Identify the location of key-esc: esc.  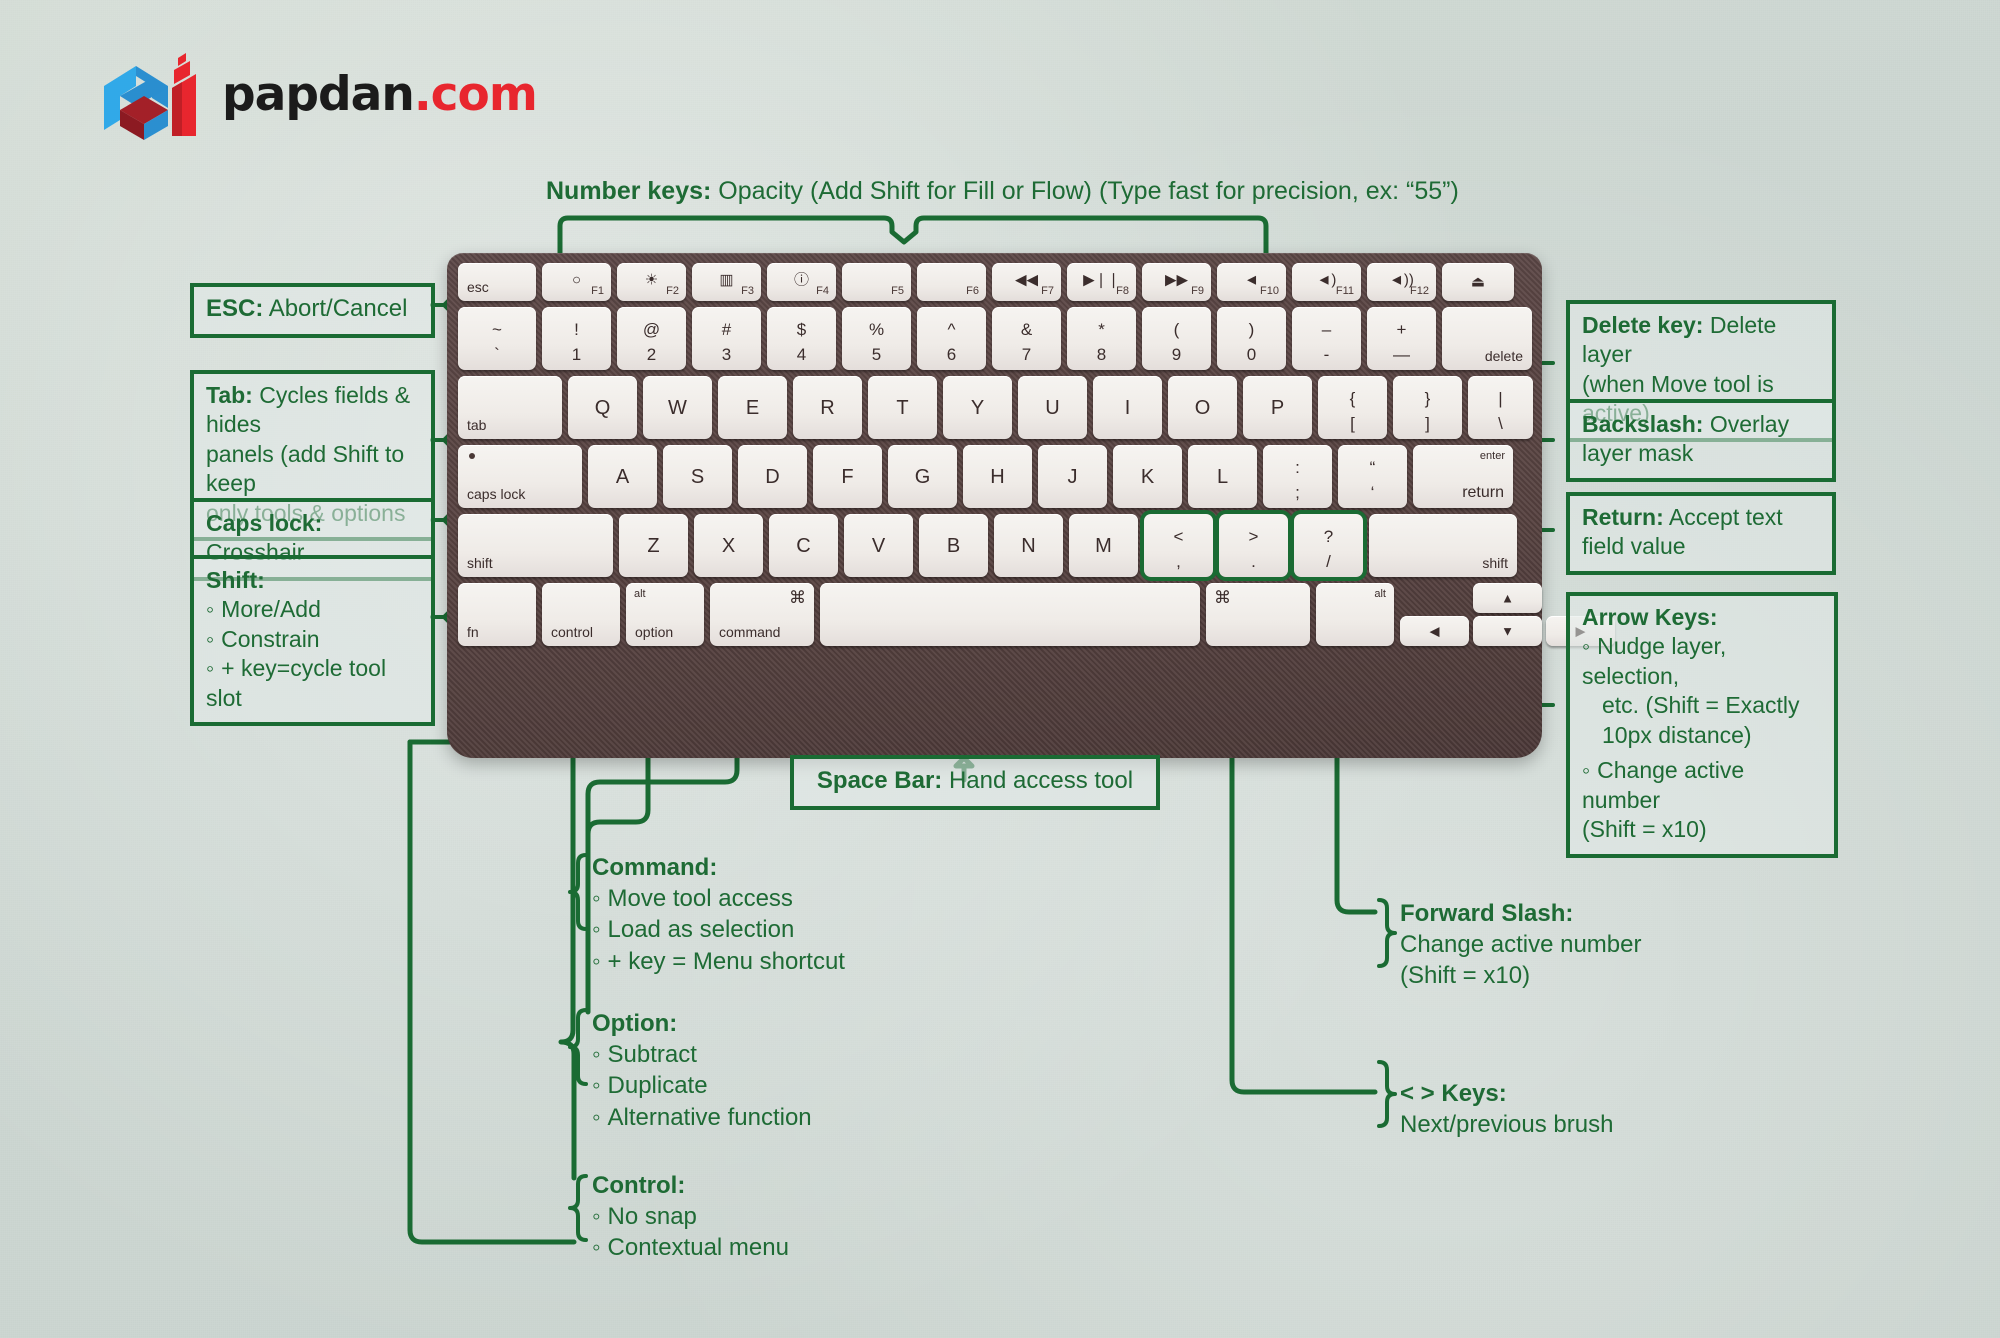
(497, 282).